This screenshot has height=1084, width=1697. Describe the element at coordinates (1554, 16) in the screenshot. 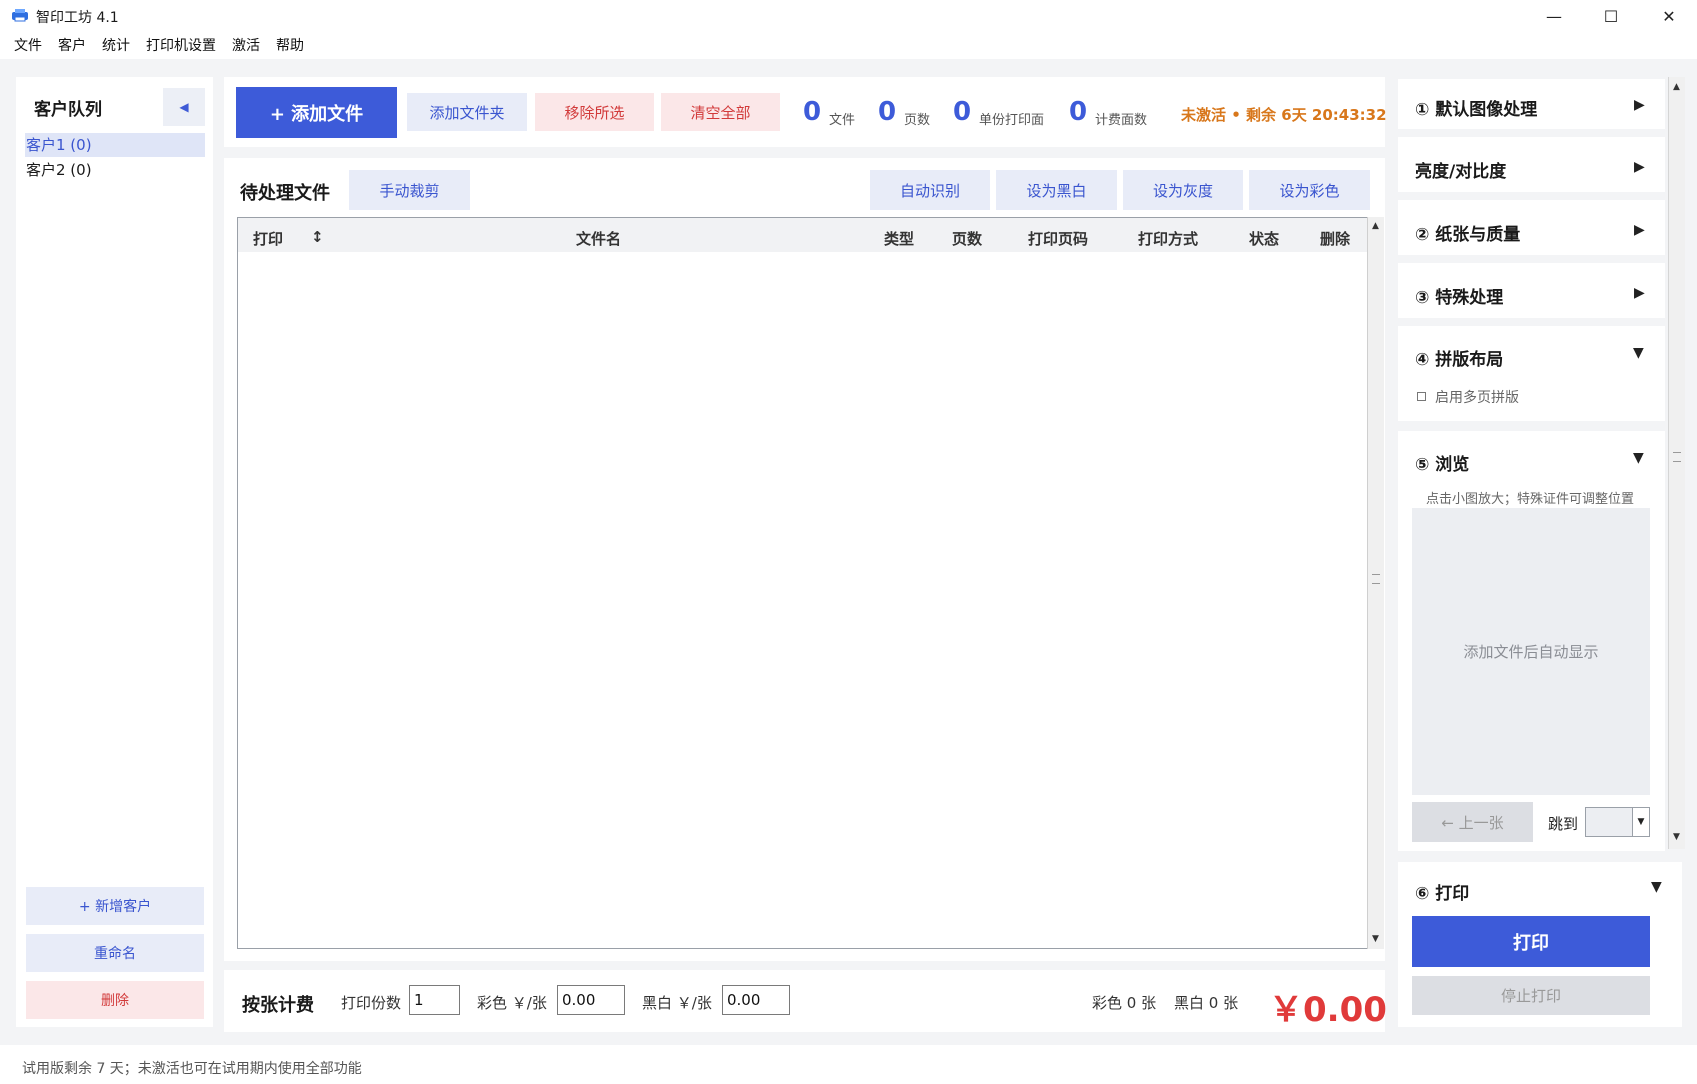

I see `minimize-button: —` at that location.